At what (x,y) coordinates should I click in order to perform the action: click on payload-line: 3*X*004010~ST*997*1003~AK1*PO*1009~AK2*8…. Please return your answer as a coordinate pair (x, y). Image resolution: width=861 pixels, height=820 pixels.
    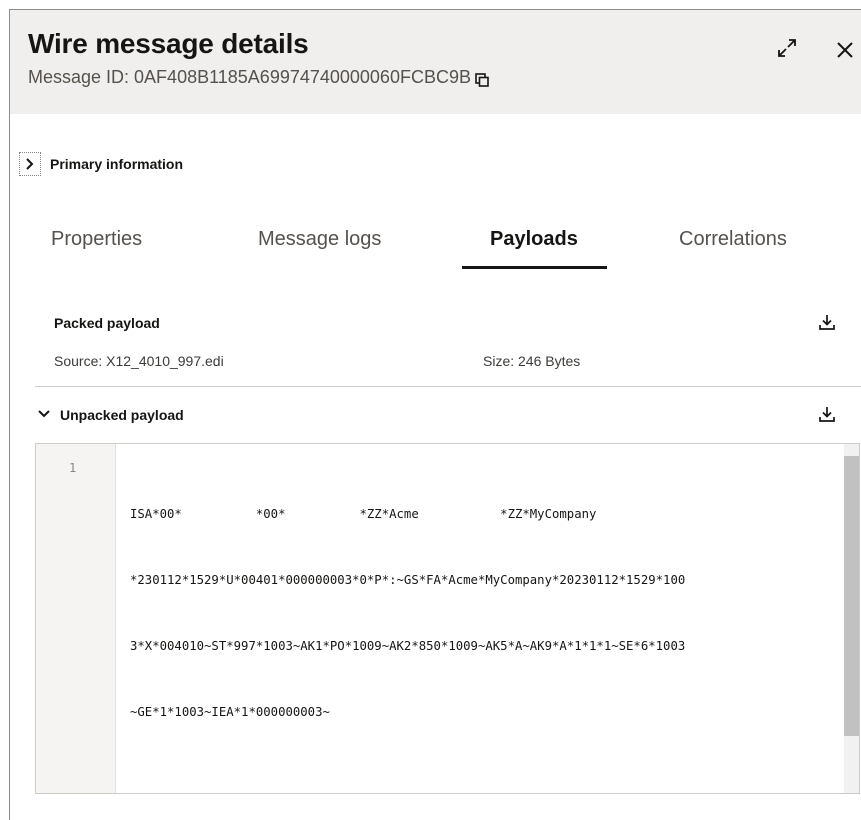
    Looking at the image, I should click on (408, 646).